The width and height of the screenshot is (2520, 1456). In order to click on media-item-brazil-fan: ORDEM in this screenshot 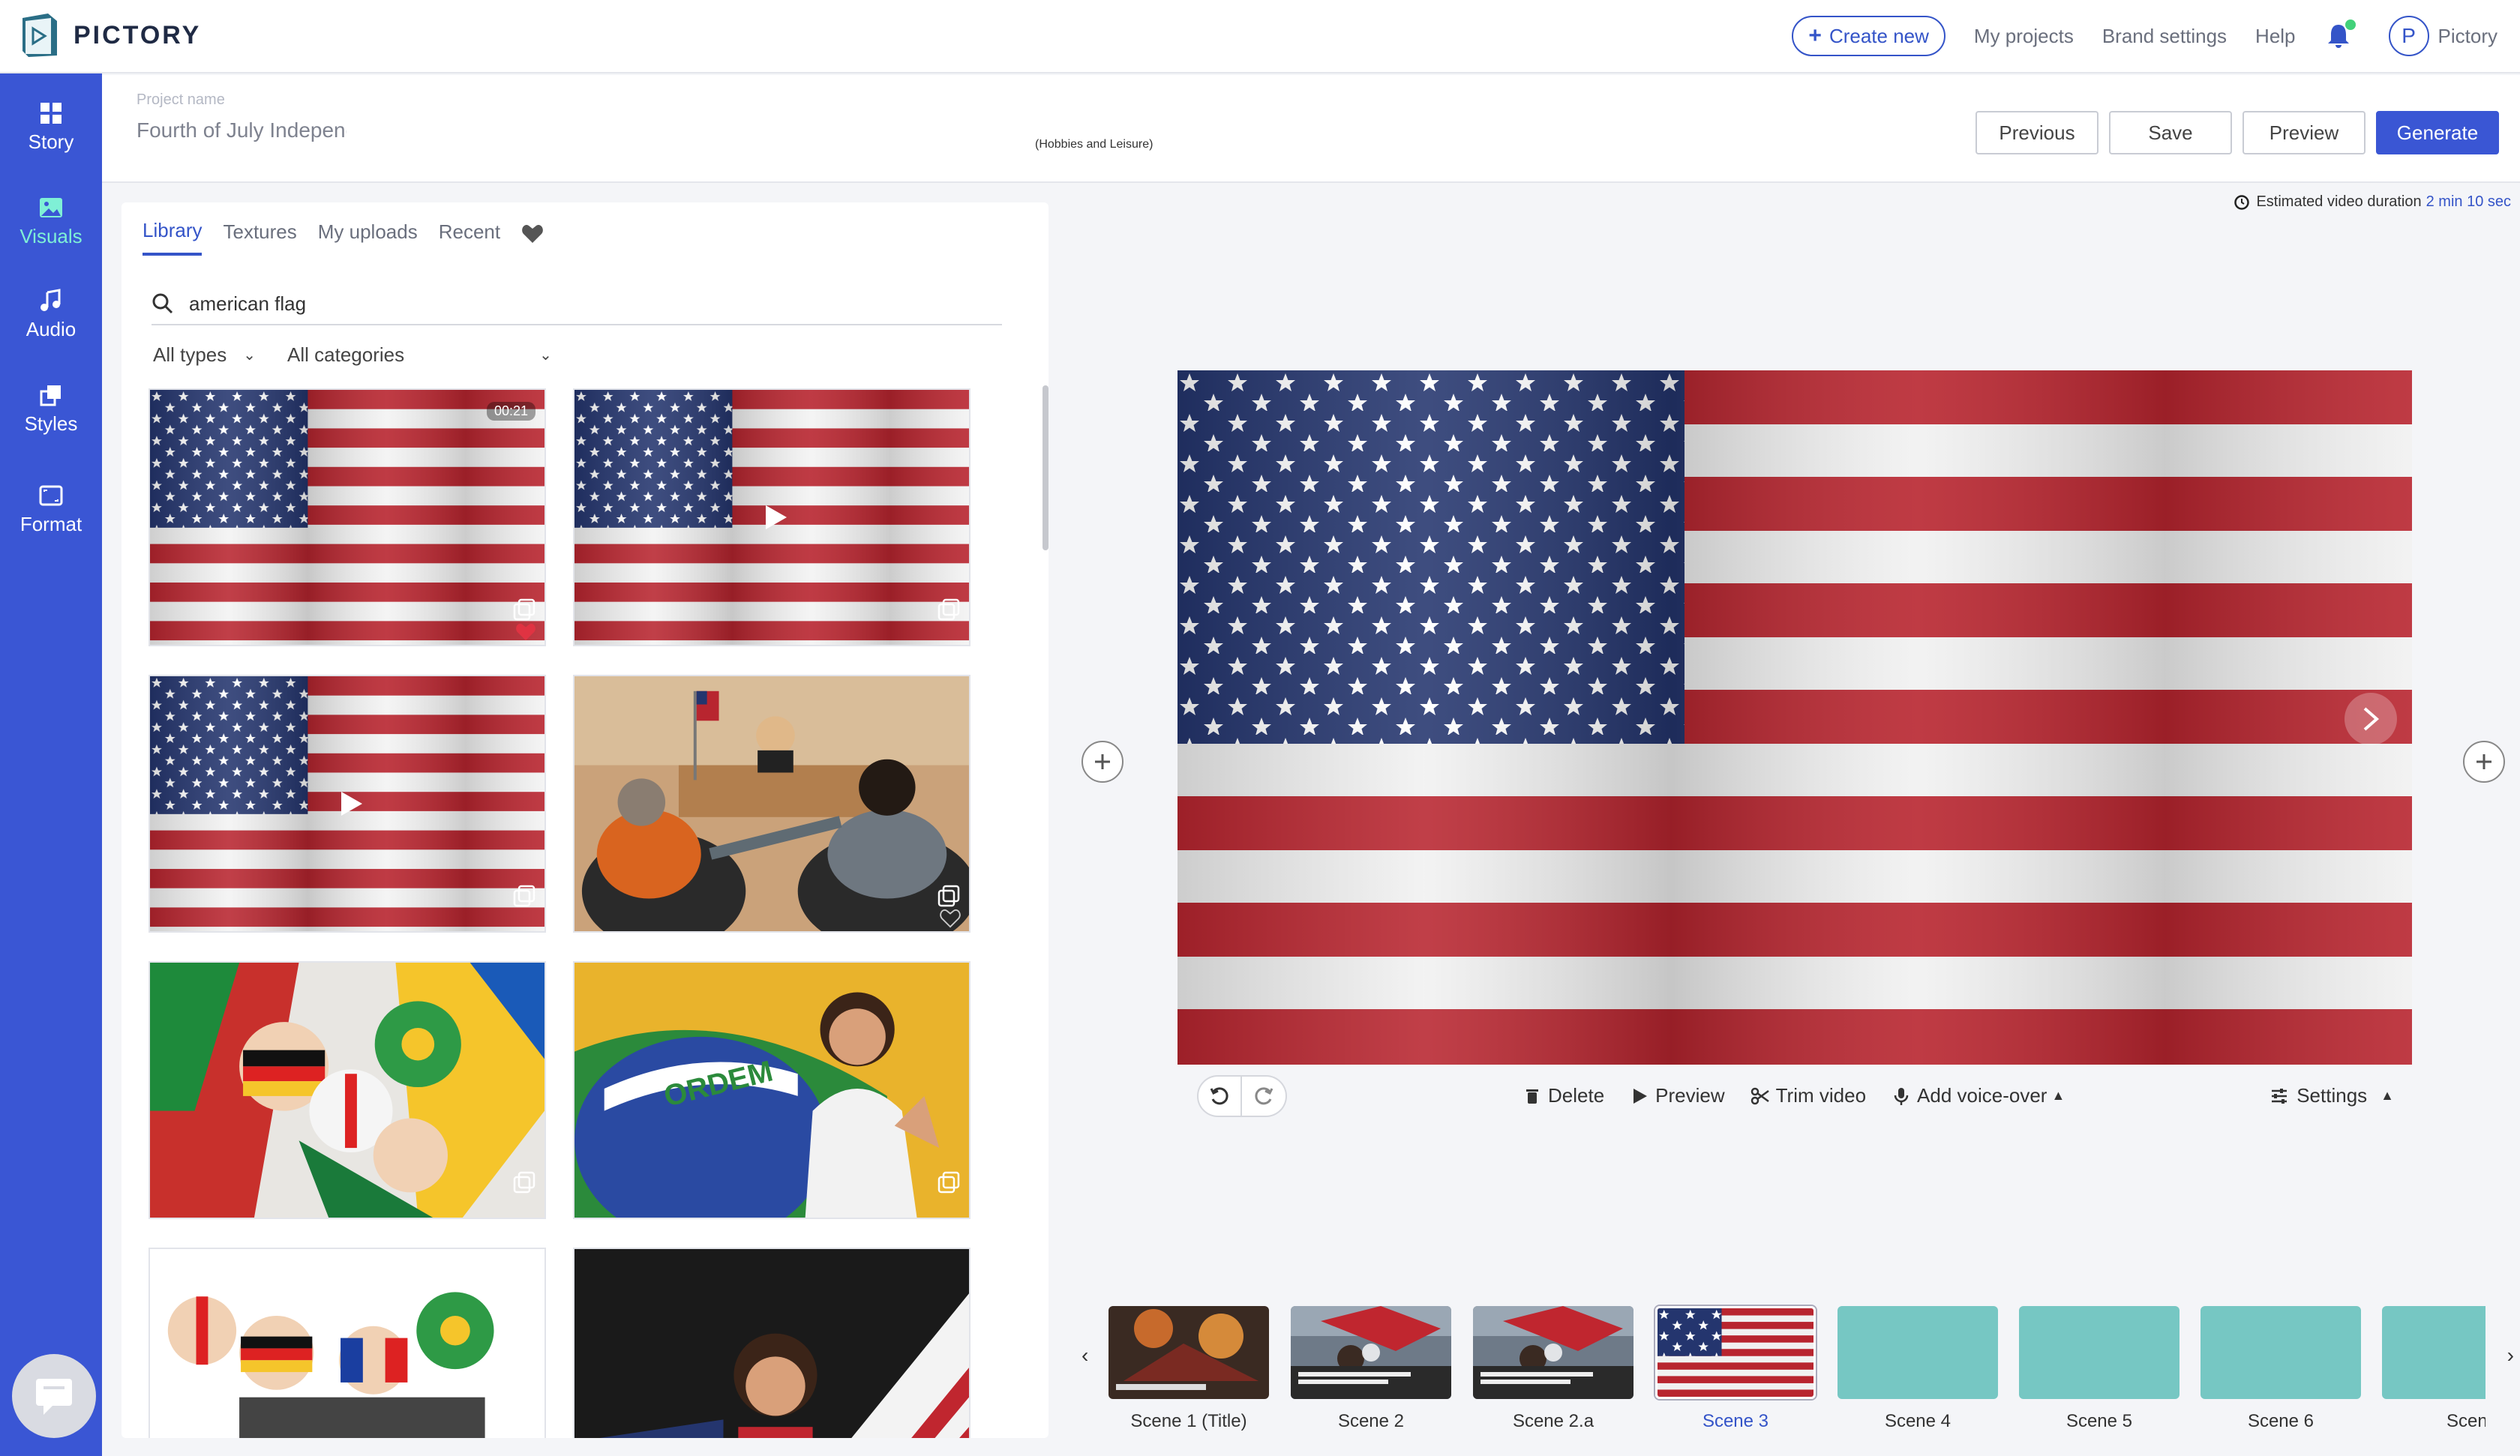, I will do `click(771, 1090)`.